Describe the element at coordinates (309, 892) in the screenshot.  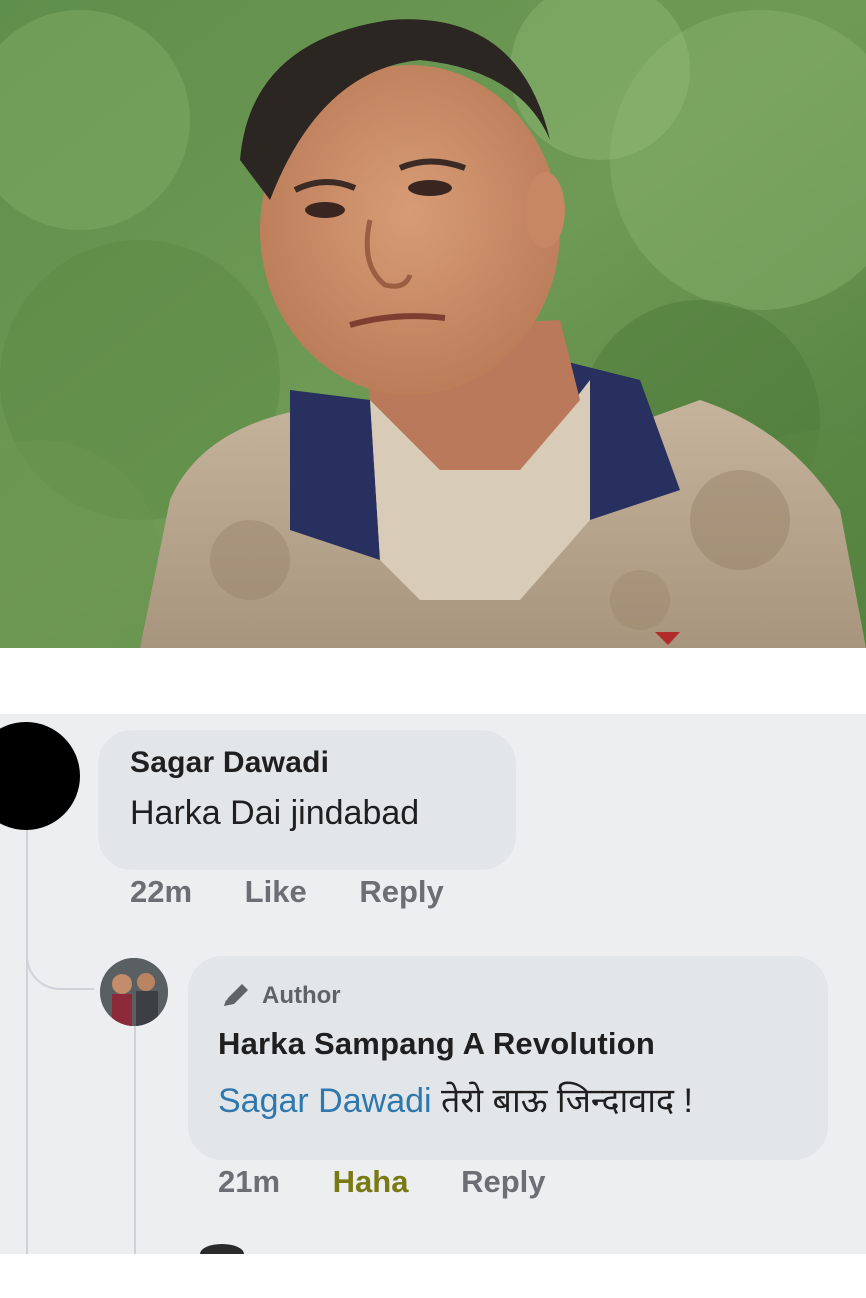
I see `comment-actions: 22m Like Reply` at that location.